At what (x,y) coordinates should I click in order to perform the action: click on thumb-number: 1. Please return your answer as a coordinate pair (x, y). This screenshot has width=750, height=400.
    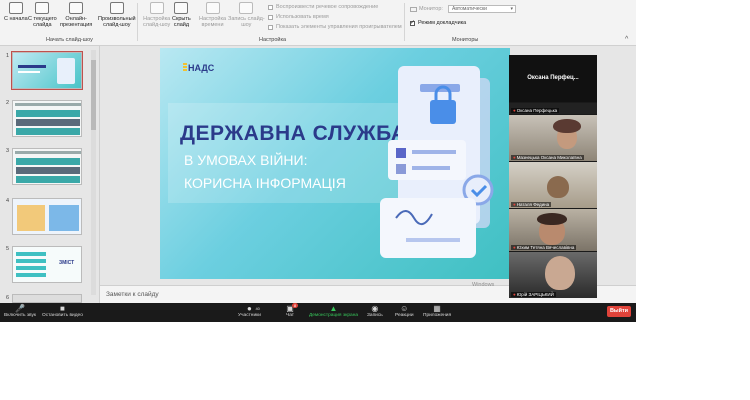
    Looking at the image, I should click on (8, 56).